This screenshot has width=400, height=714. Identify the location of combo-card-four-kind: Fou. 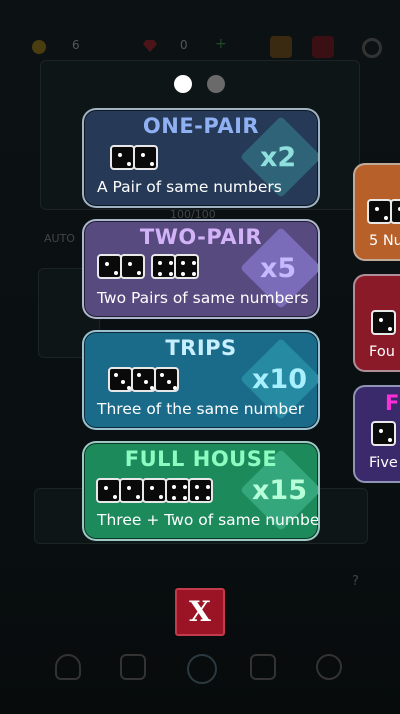
(376, 323).